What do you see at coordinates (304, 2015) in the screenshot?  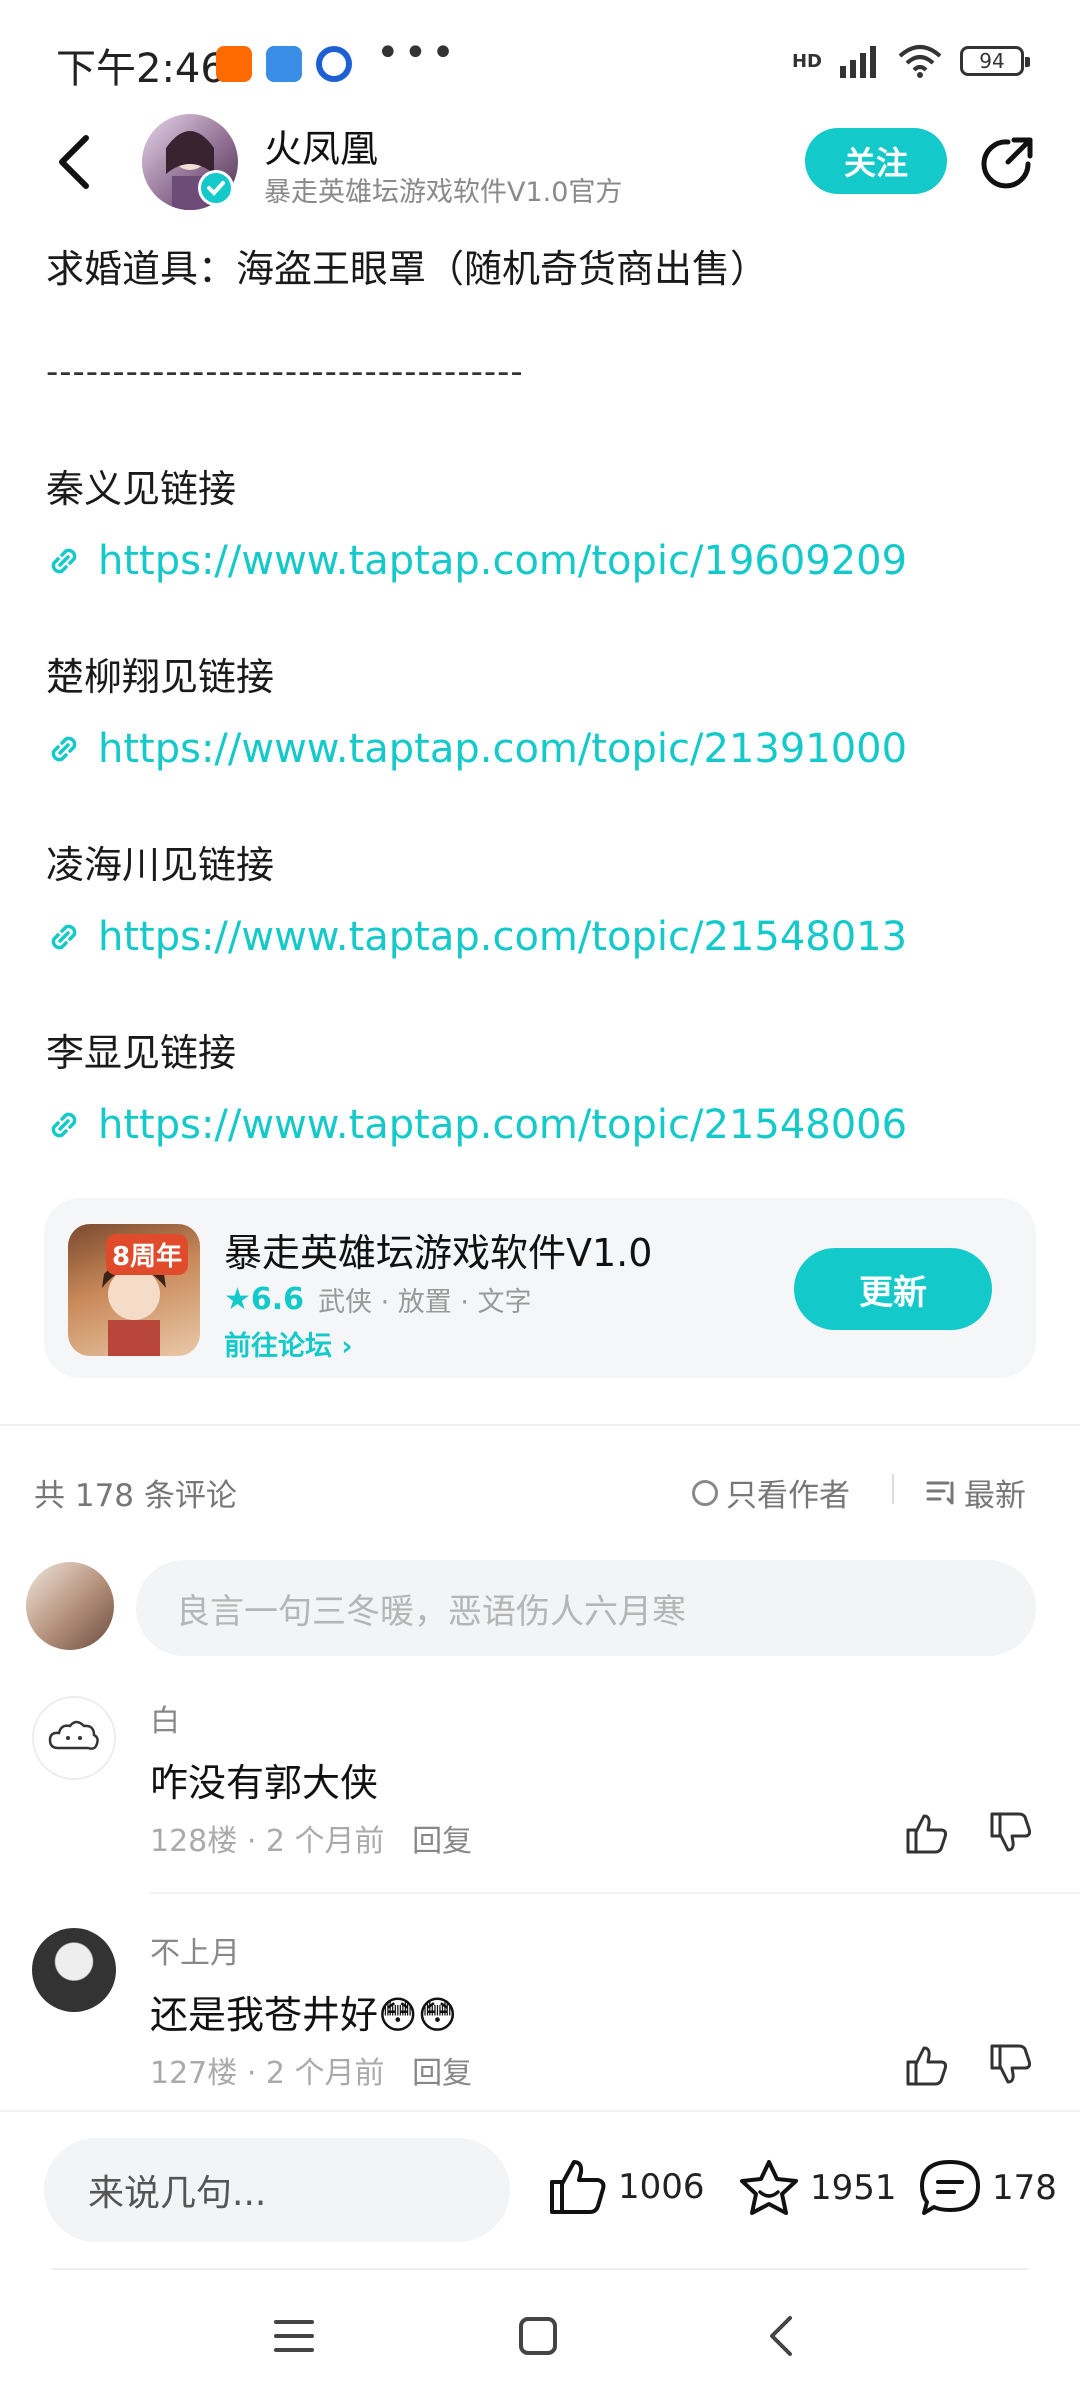 I see `comment-text: 还是我苍井好😳😳` at bounding box center [304, 2015].